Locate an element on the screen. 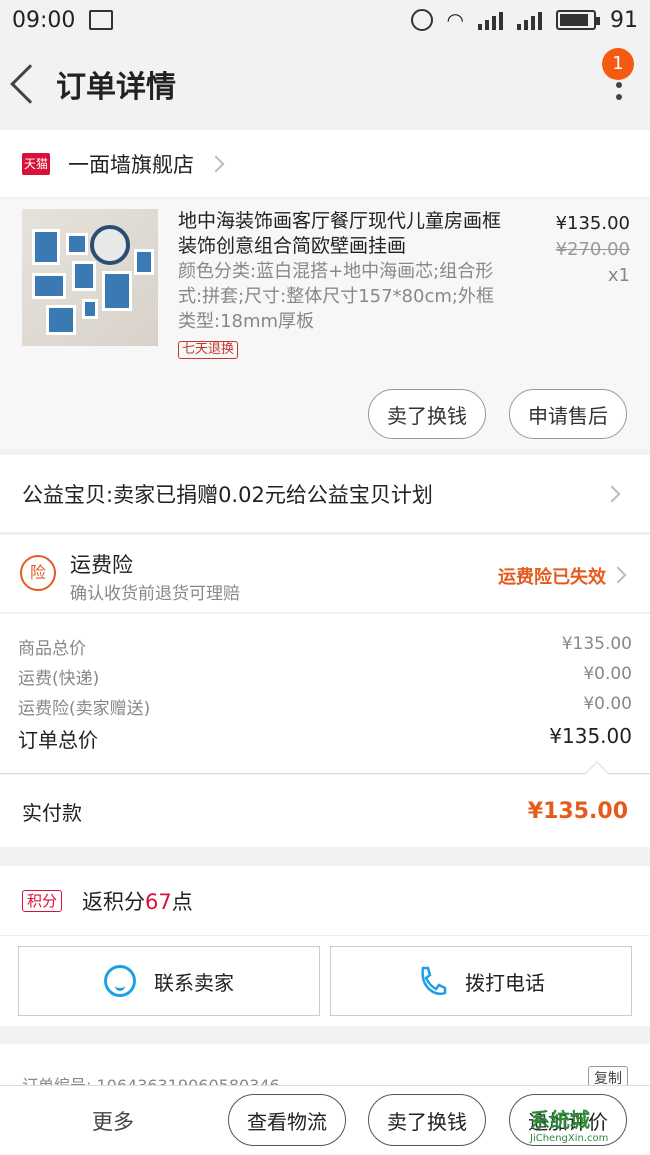  cost-row-insurance: 运费险(卖家赠送) ¥0.00 is located at coordinates (325, 706).